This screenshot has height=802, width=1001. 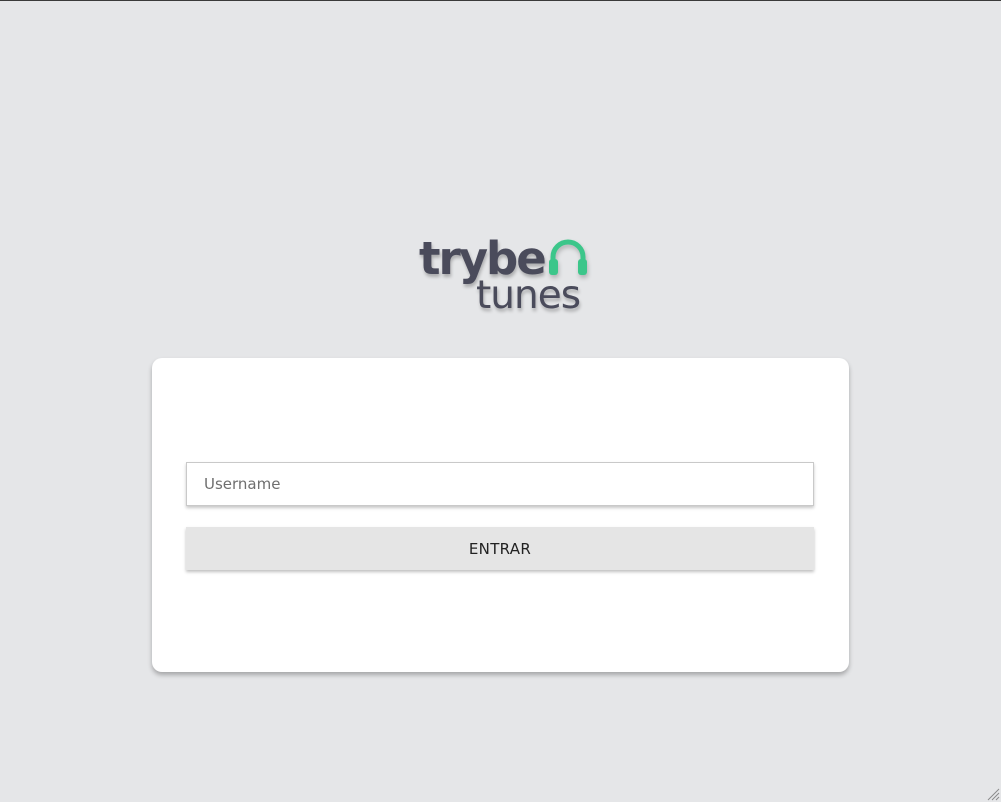 What do you see at coordinates (500, 484) in the screenshot?
I see `username-input` at bounding box center [500, 484].